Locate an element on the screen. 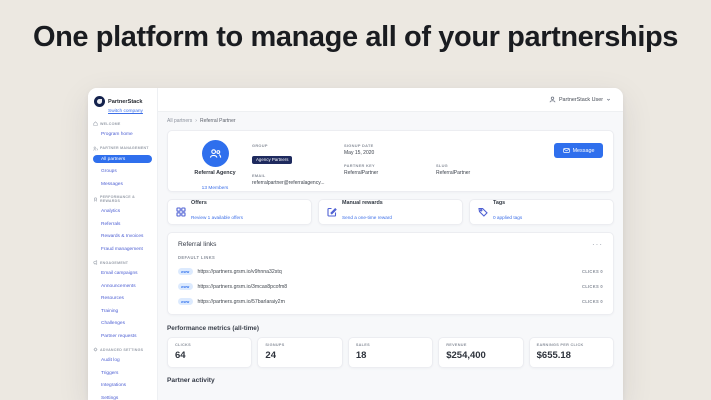 This screenshot has height=400, width=711. manual-rewards-title: Manual rewards is located at coordinates (362, 203).